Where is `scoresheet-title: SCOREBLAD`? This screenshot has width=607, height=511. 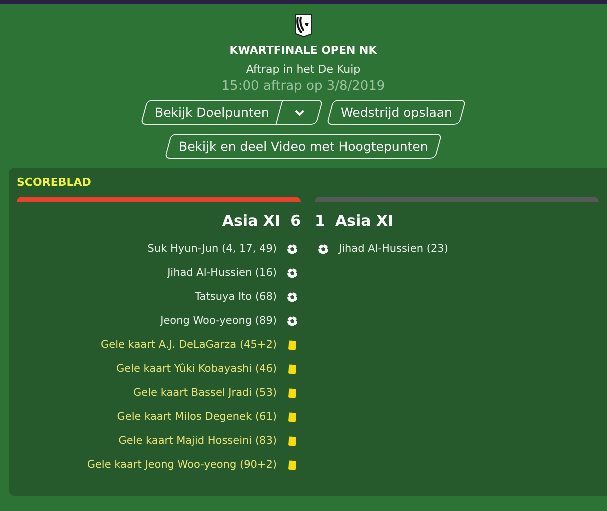
scoresheet-title: SCOREBLAD is located at coordinates (54, 182).